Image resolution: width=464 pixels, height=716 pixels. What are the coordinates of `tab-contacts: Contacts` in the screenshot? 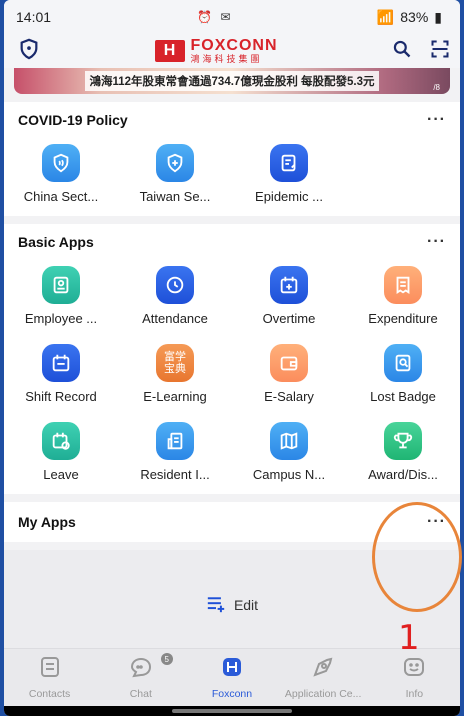 It's located at (50, 677).